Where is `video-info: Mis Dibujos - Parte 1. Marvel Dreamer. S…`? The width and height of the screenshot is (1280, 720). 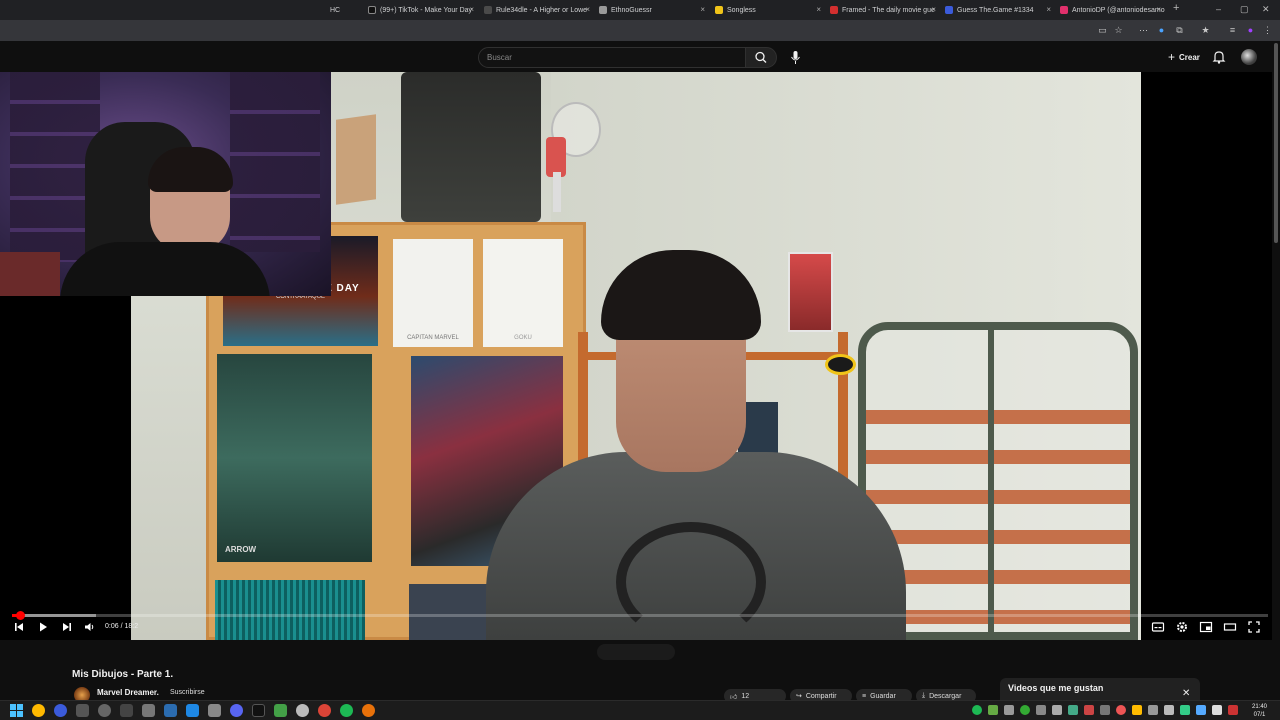
video-info: Mis Dibujos - Parte 1. Marvel Dreamer. S… is located at coordinates (640, 672).